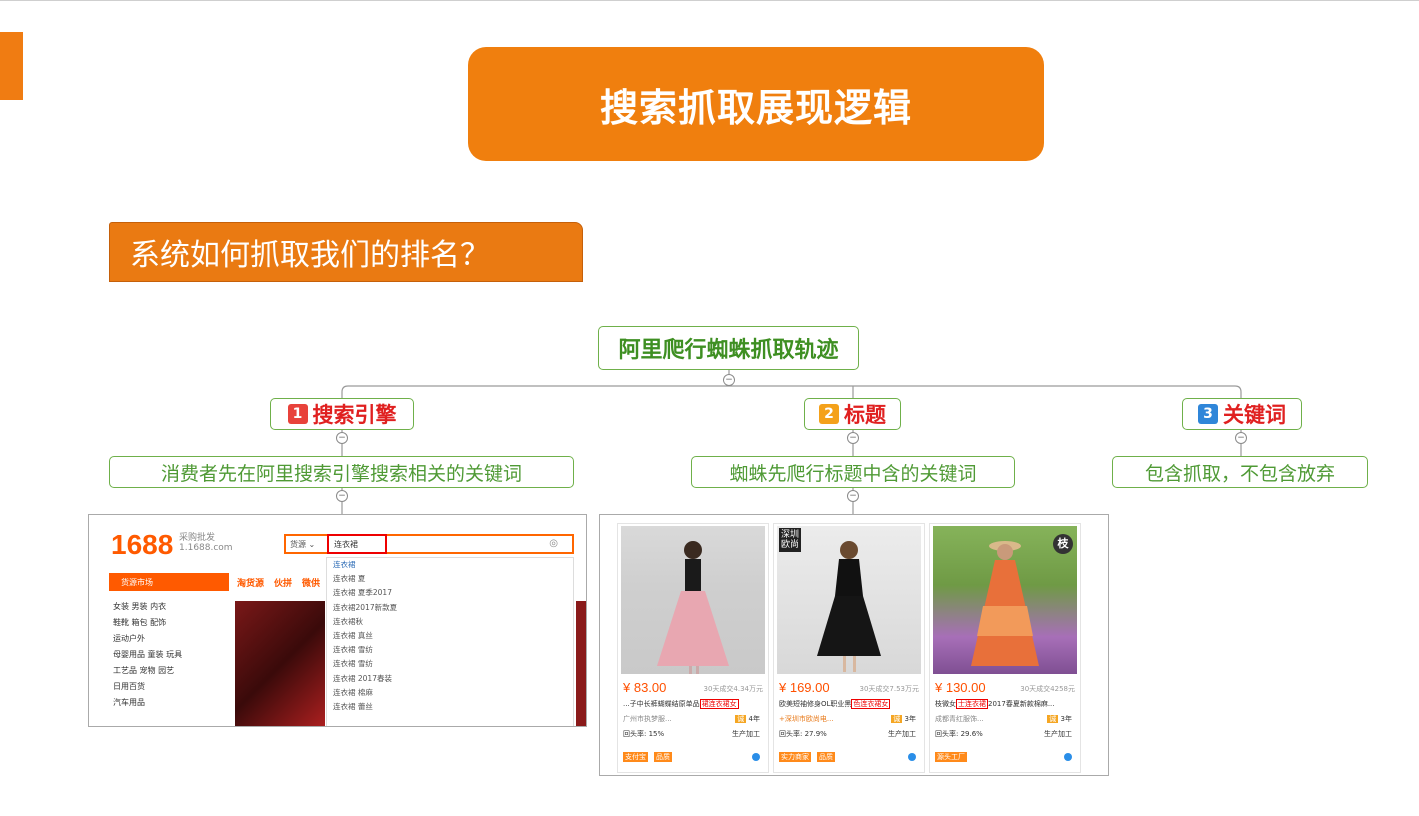 Image resolution: width=1419 pixels, height=816 pixels. I want to click on repeat-rate: 回头率: 15%, so click(644, 734).